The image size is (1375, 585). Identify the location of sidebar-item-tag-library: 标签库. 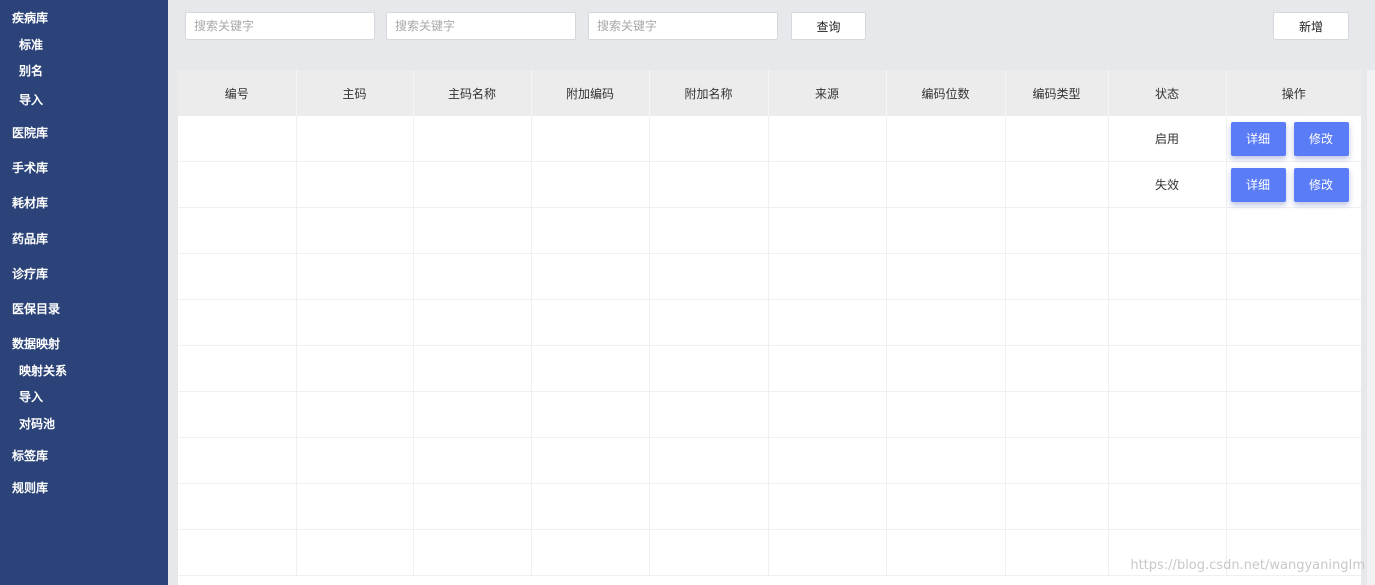
(30, 455).